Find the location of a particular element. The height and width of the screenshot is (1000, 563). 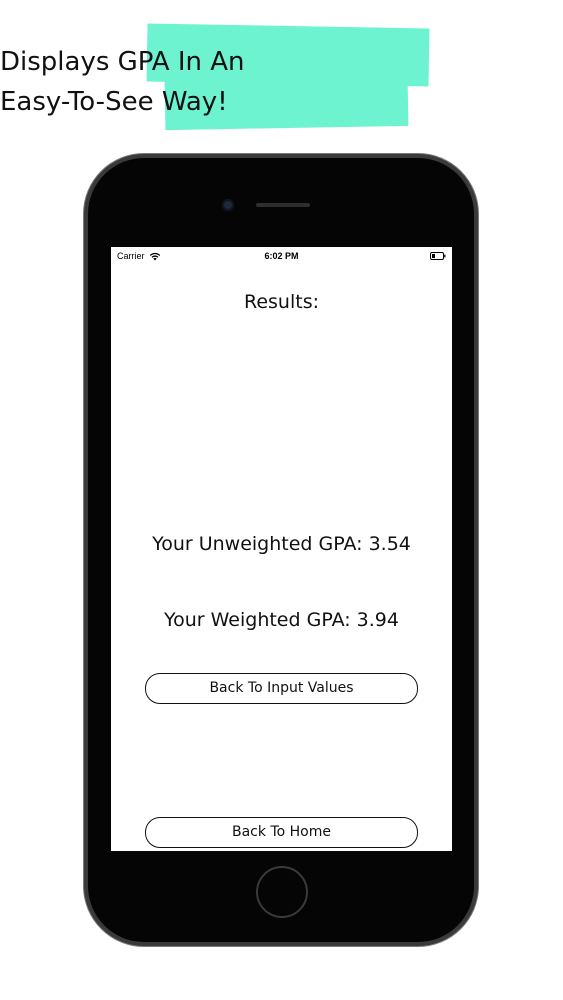

back-to-input-values-button: Back To Input Values is located at coordinates (281, 688).